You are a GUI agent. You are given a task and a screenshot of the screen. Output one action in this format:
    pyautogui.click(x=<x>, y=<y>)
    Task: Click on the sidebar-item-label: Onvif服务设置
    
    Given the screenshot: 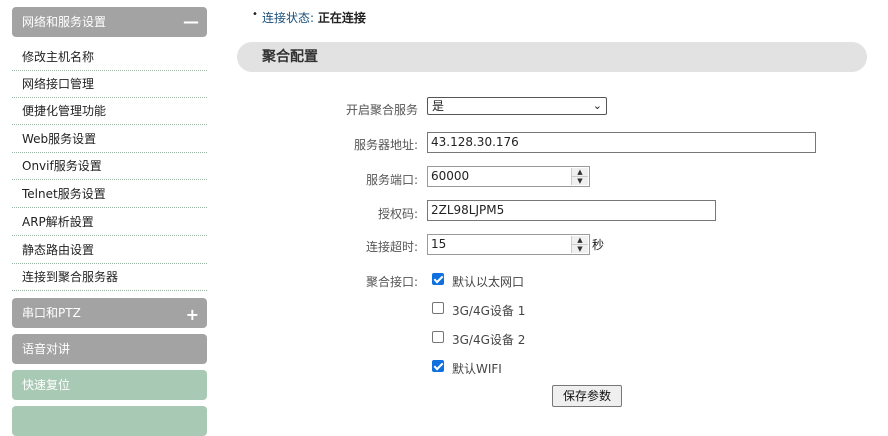 What is the action you would take?
    pyautogui.click(x=62, y=166)
    